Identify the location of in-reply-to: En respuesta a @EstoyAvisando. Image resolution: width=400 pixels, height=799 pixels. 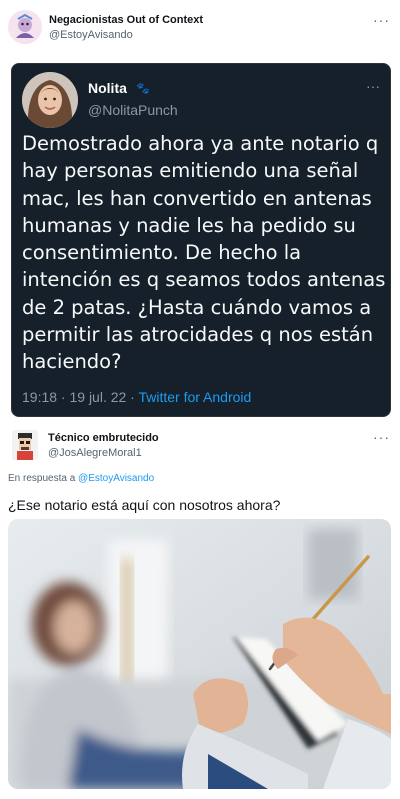
(81, 478).